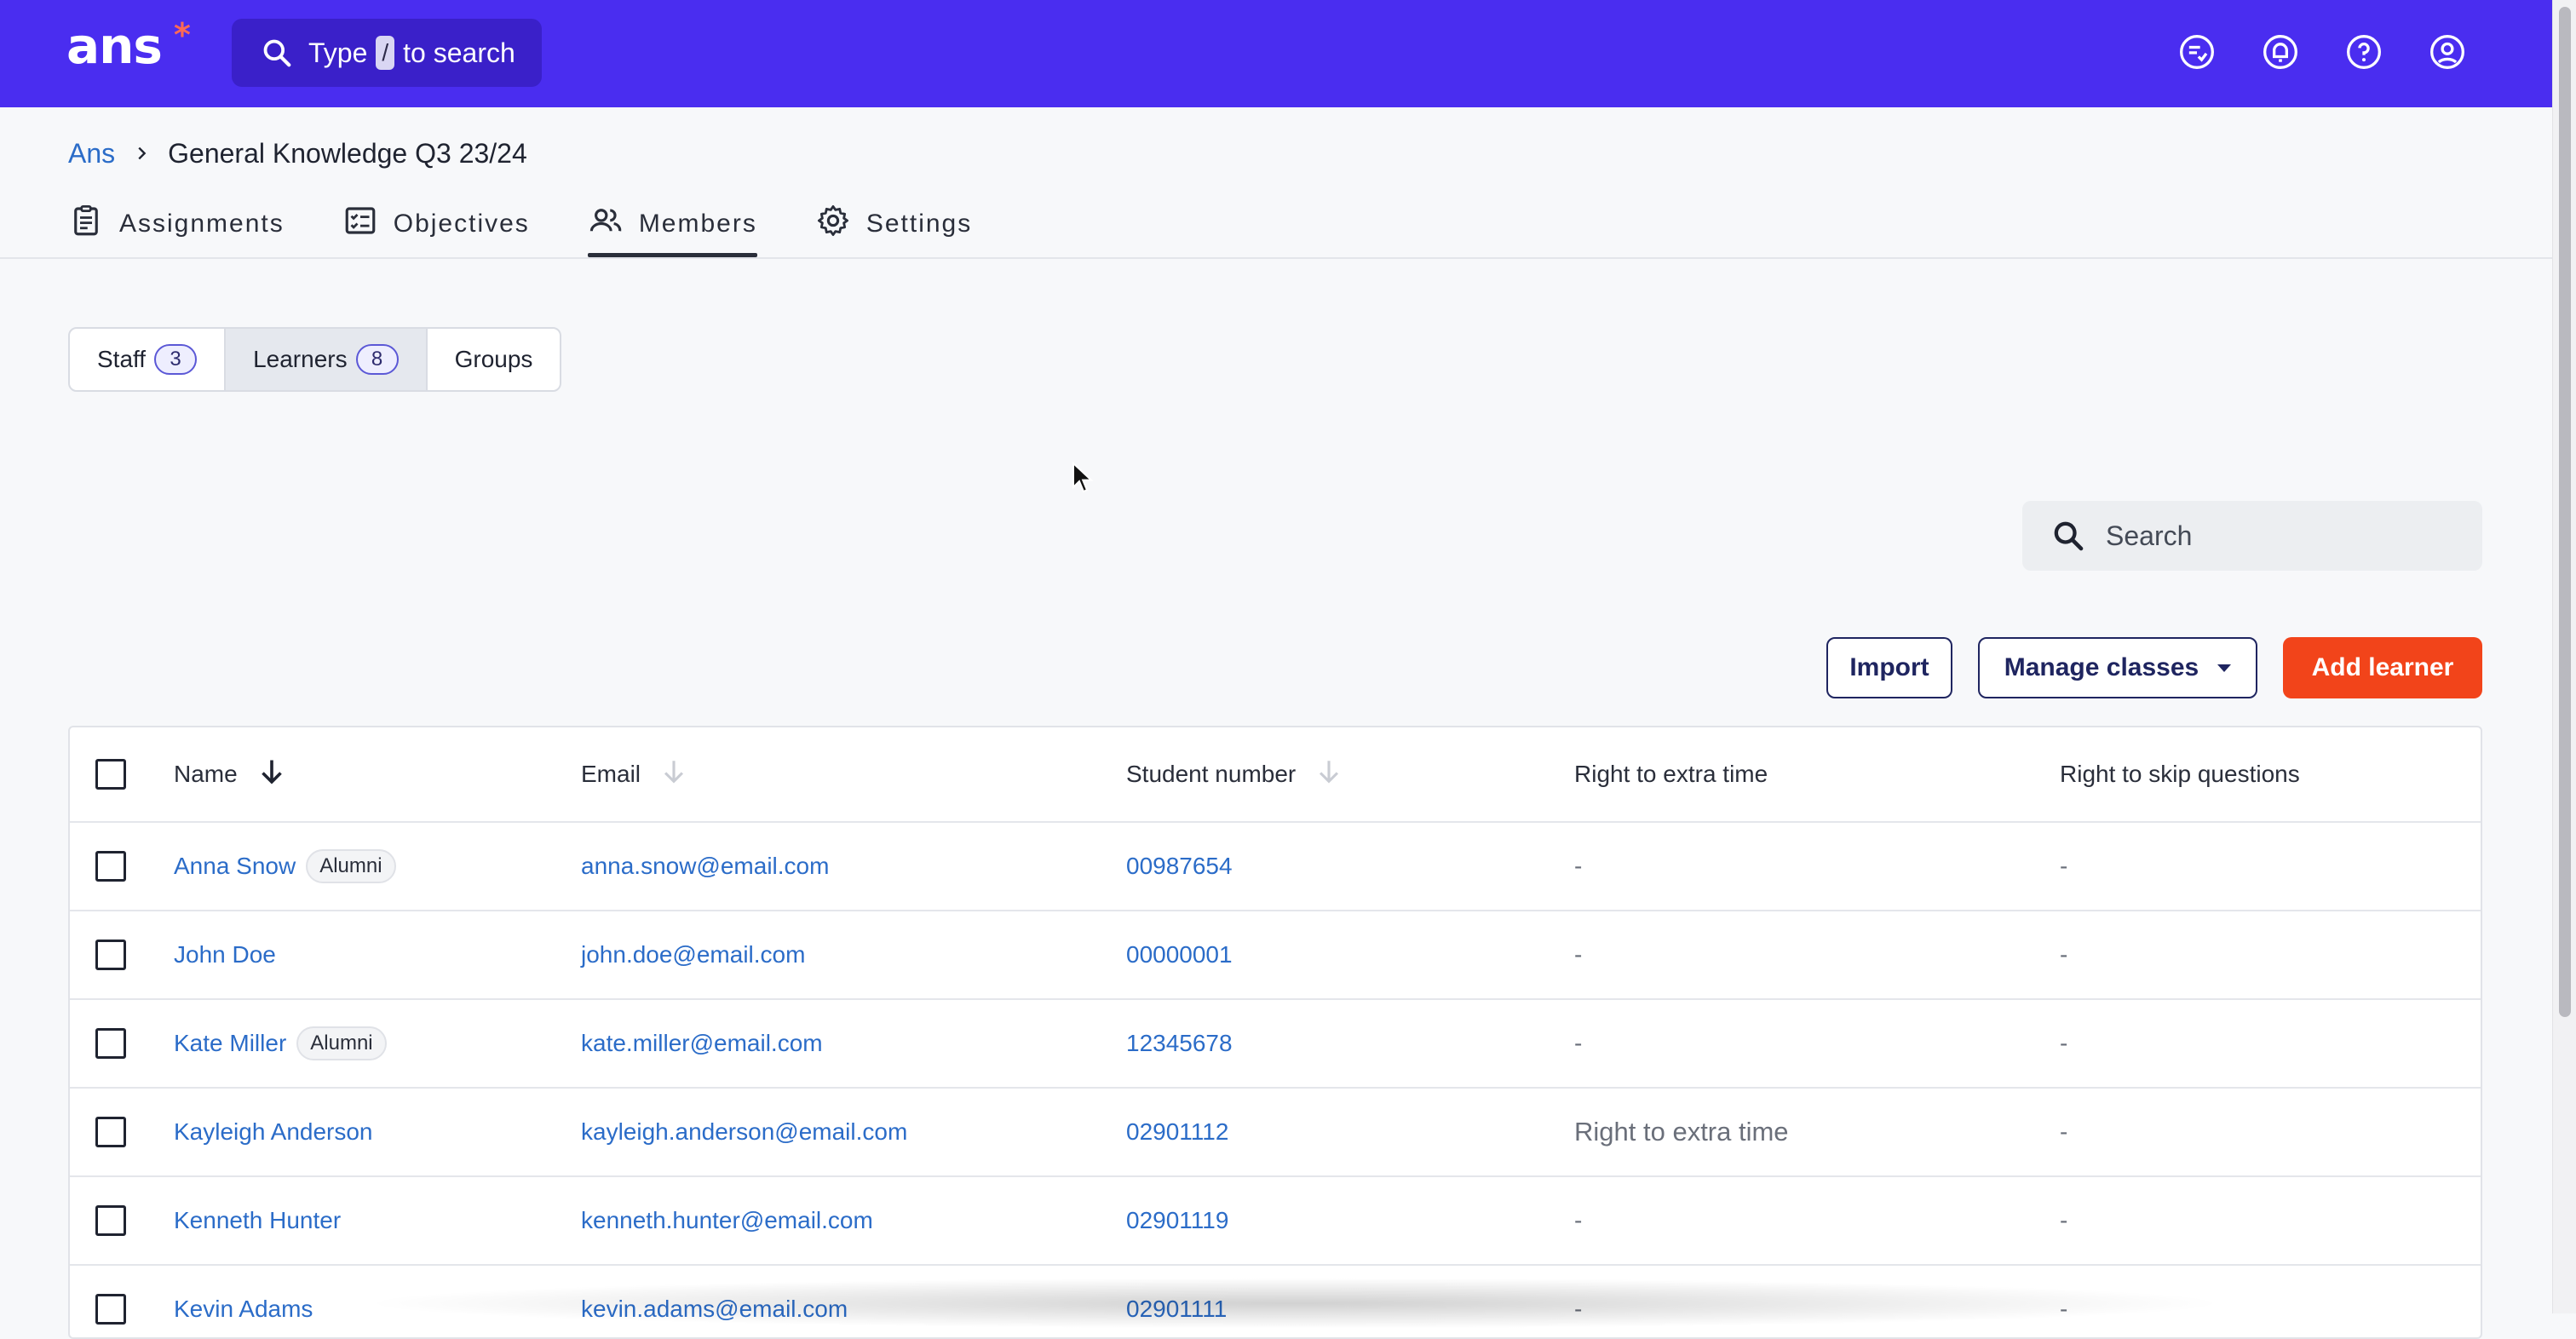  Describe the element at coordinates (2102, 667) in the screenshot. I see `manage-classes-label: Manage classes` at that location.